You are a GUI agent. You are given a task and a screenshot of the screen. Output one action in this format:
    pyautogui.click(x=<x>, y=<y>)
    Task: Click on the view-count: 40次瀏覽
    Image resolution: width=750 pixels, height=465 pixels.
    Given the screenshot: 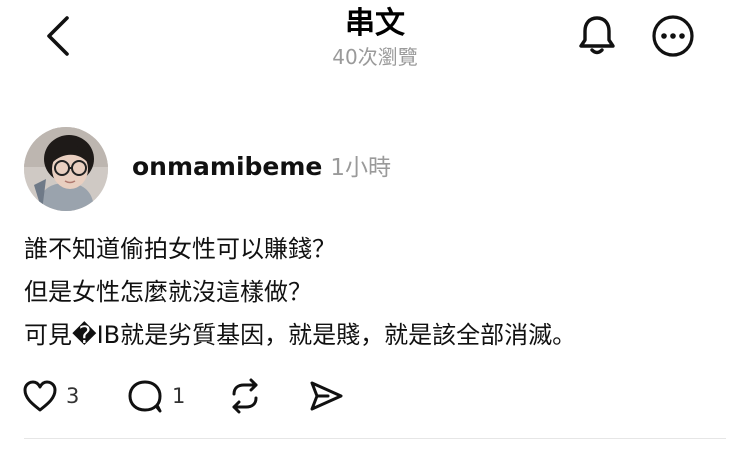 What is the action you would take?
    pyautogui.click(x=375, y=57)
    